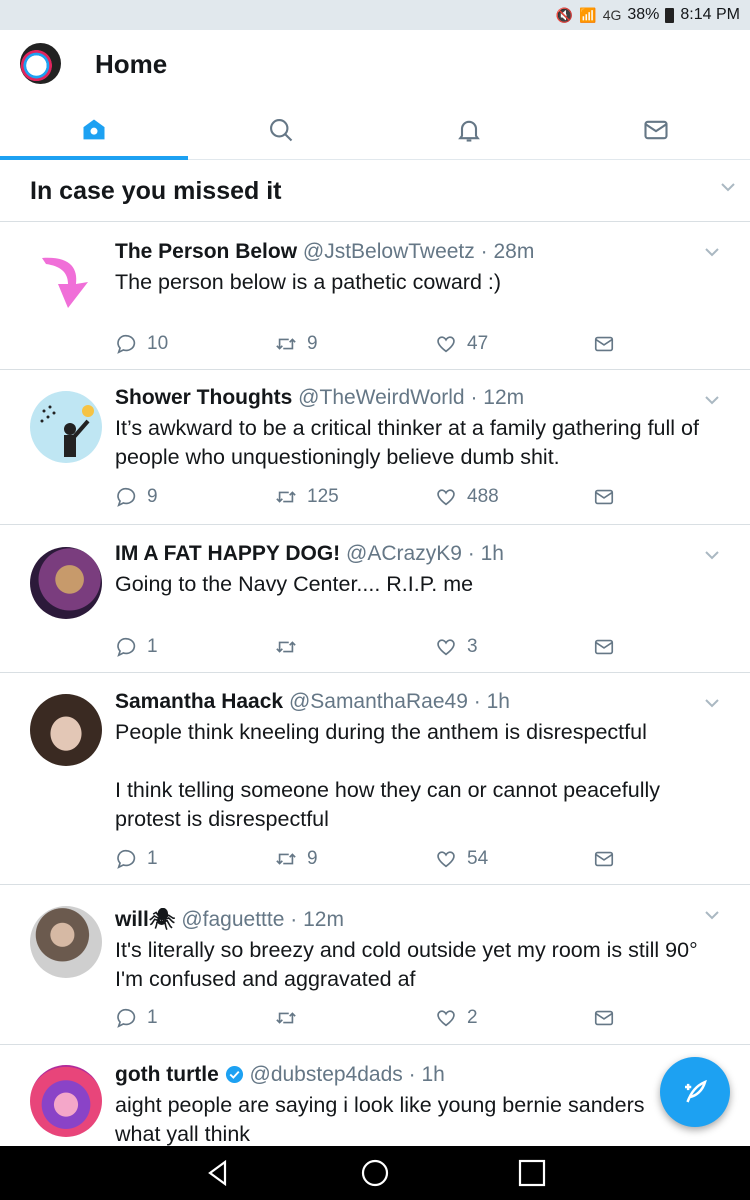 This screenshot has width=750, height=1200. I want to click on mute-icon: 🔇, so click(564, 14).